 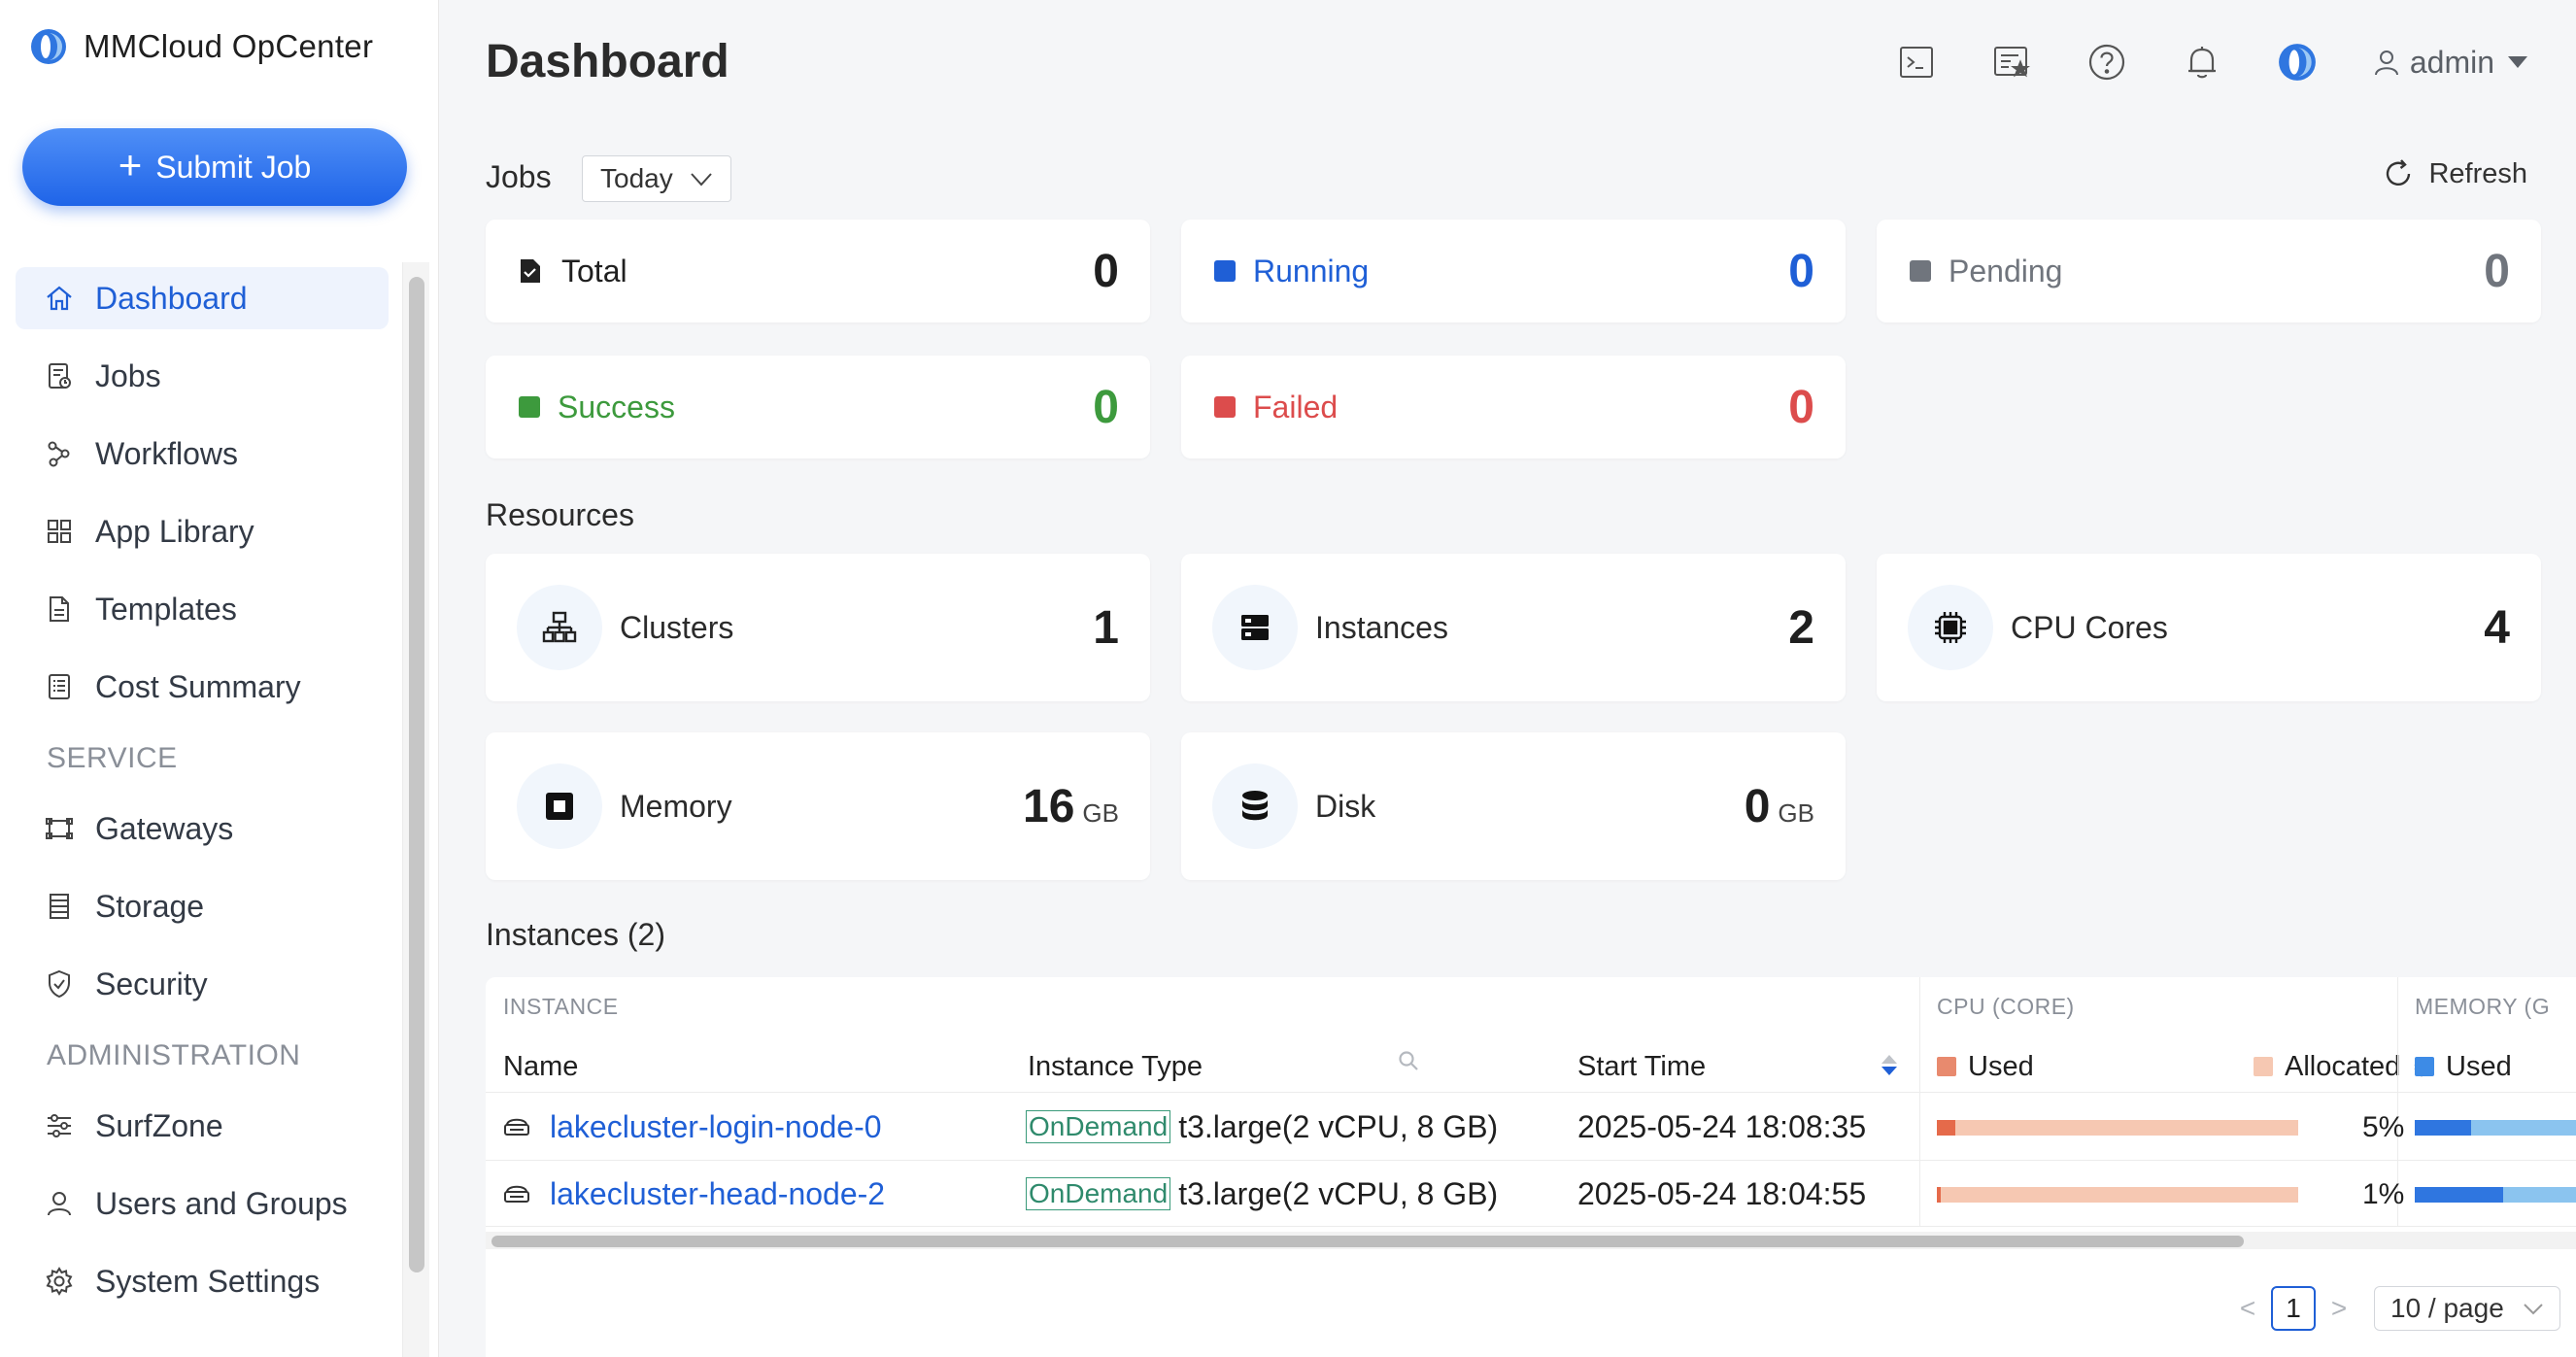 I want to click on page-number-button: 1, so click(x=2293, y=1308).